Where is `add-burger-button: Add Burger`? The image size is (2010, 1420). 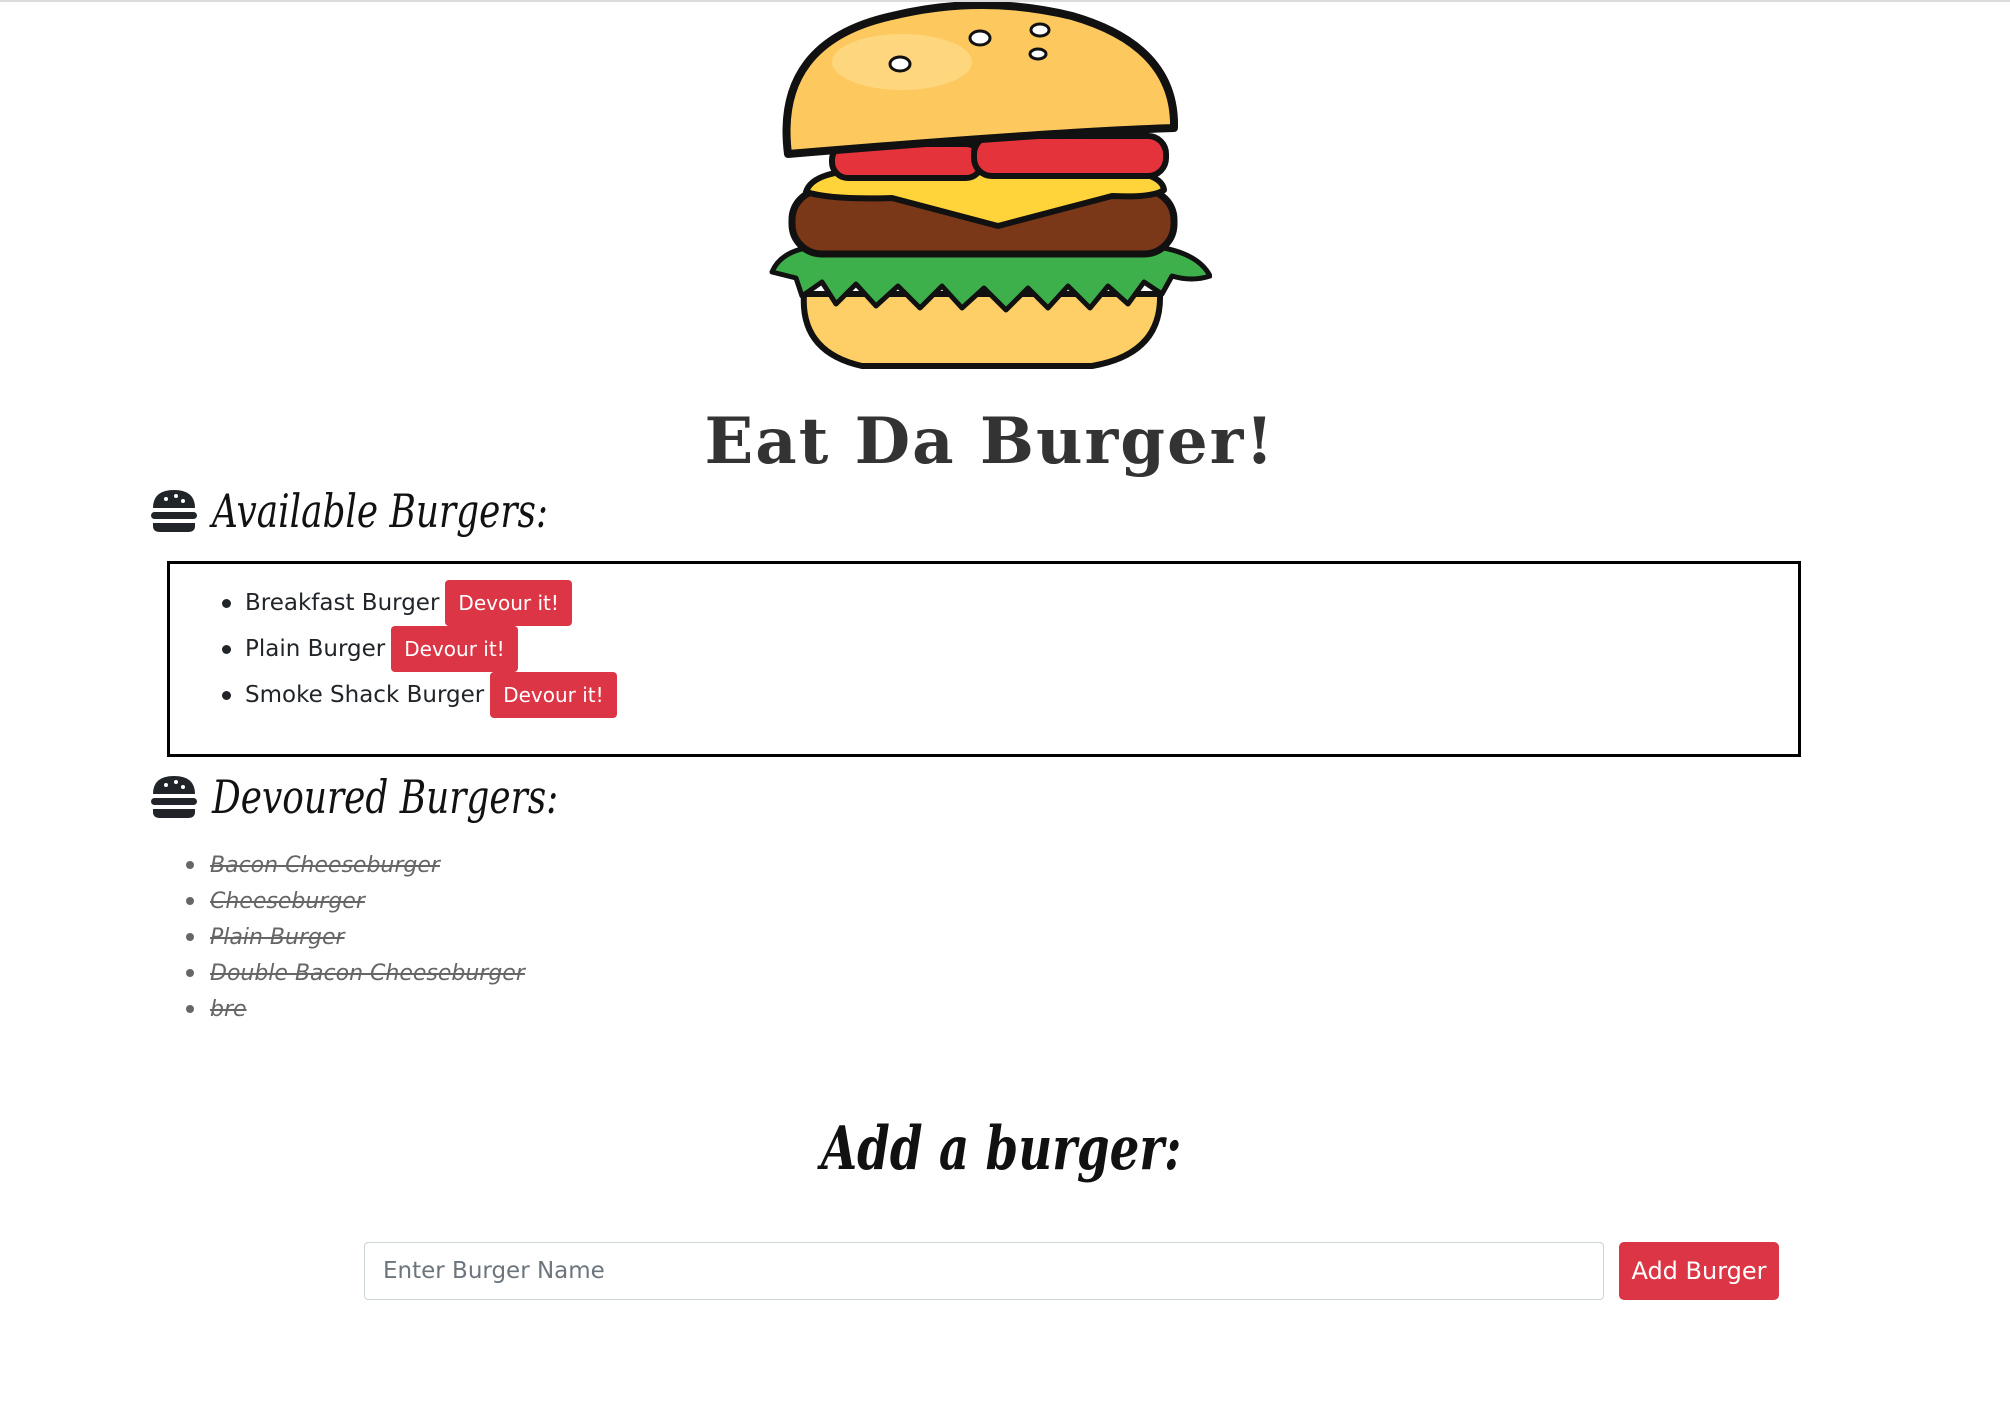 add-burger-button: Add Burger is located at coordinates (1699, 1271).